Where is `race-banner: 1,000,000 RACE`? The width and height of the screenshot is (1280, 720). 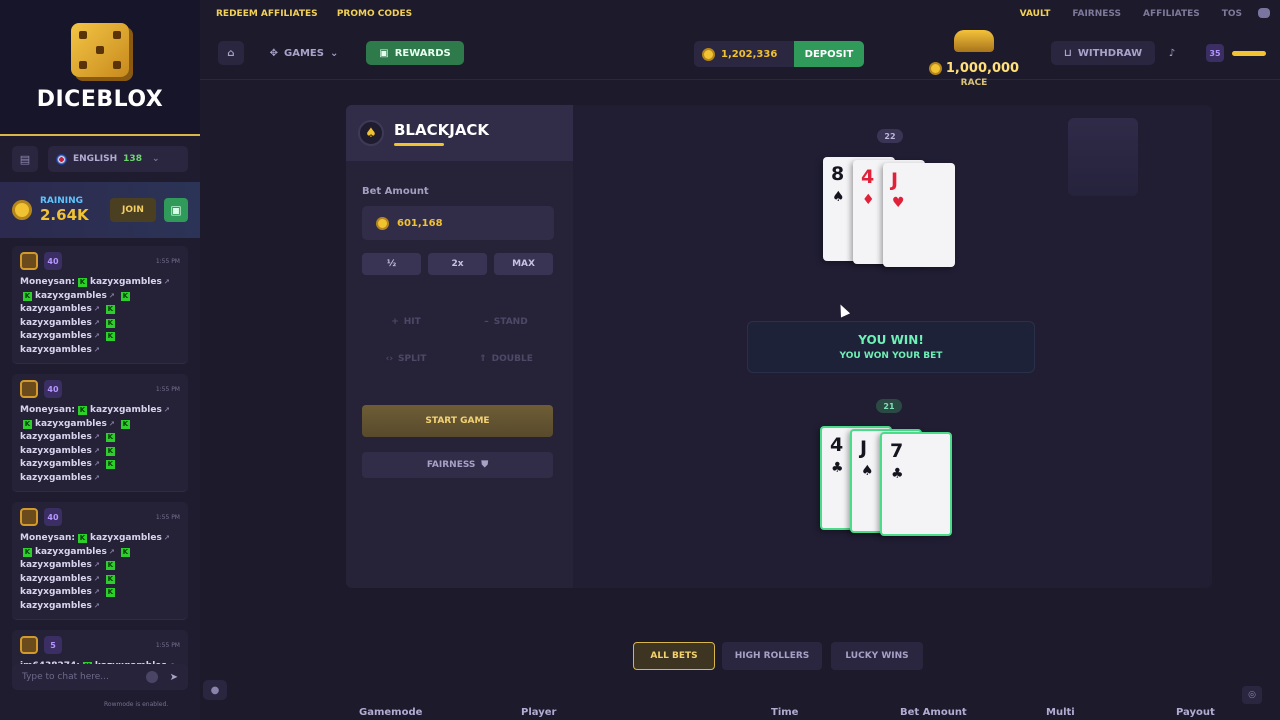 race-banner: 1,000,000 RACE is located at coordinates (974, 59).